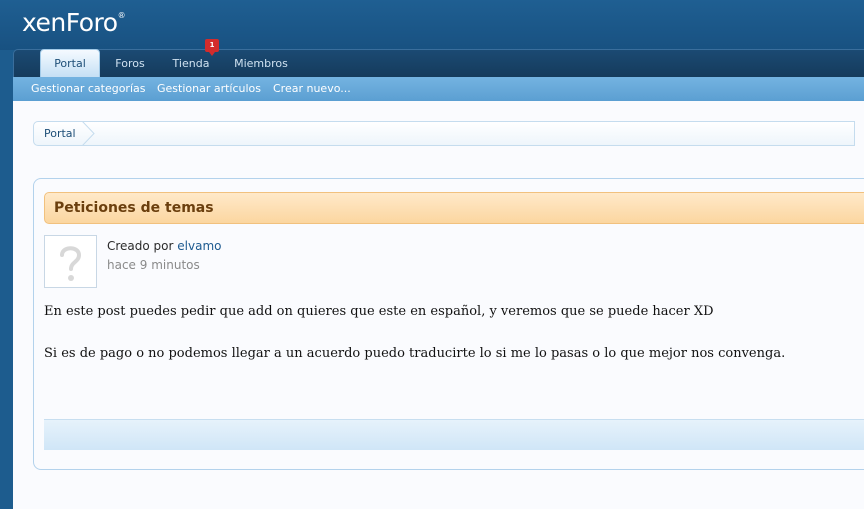 The height and width of the screenshot is (509, 864). I want to click on logo-text: xenForo, so click(70, 22).